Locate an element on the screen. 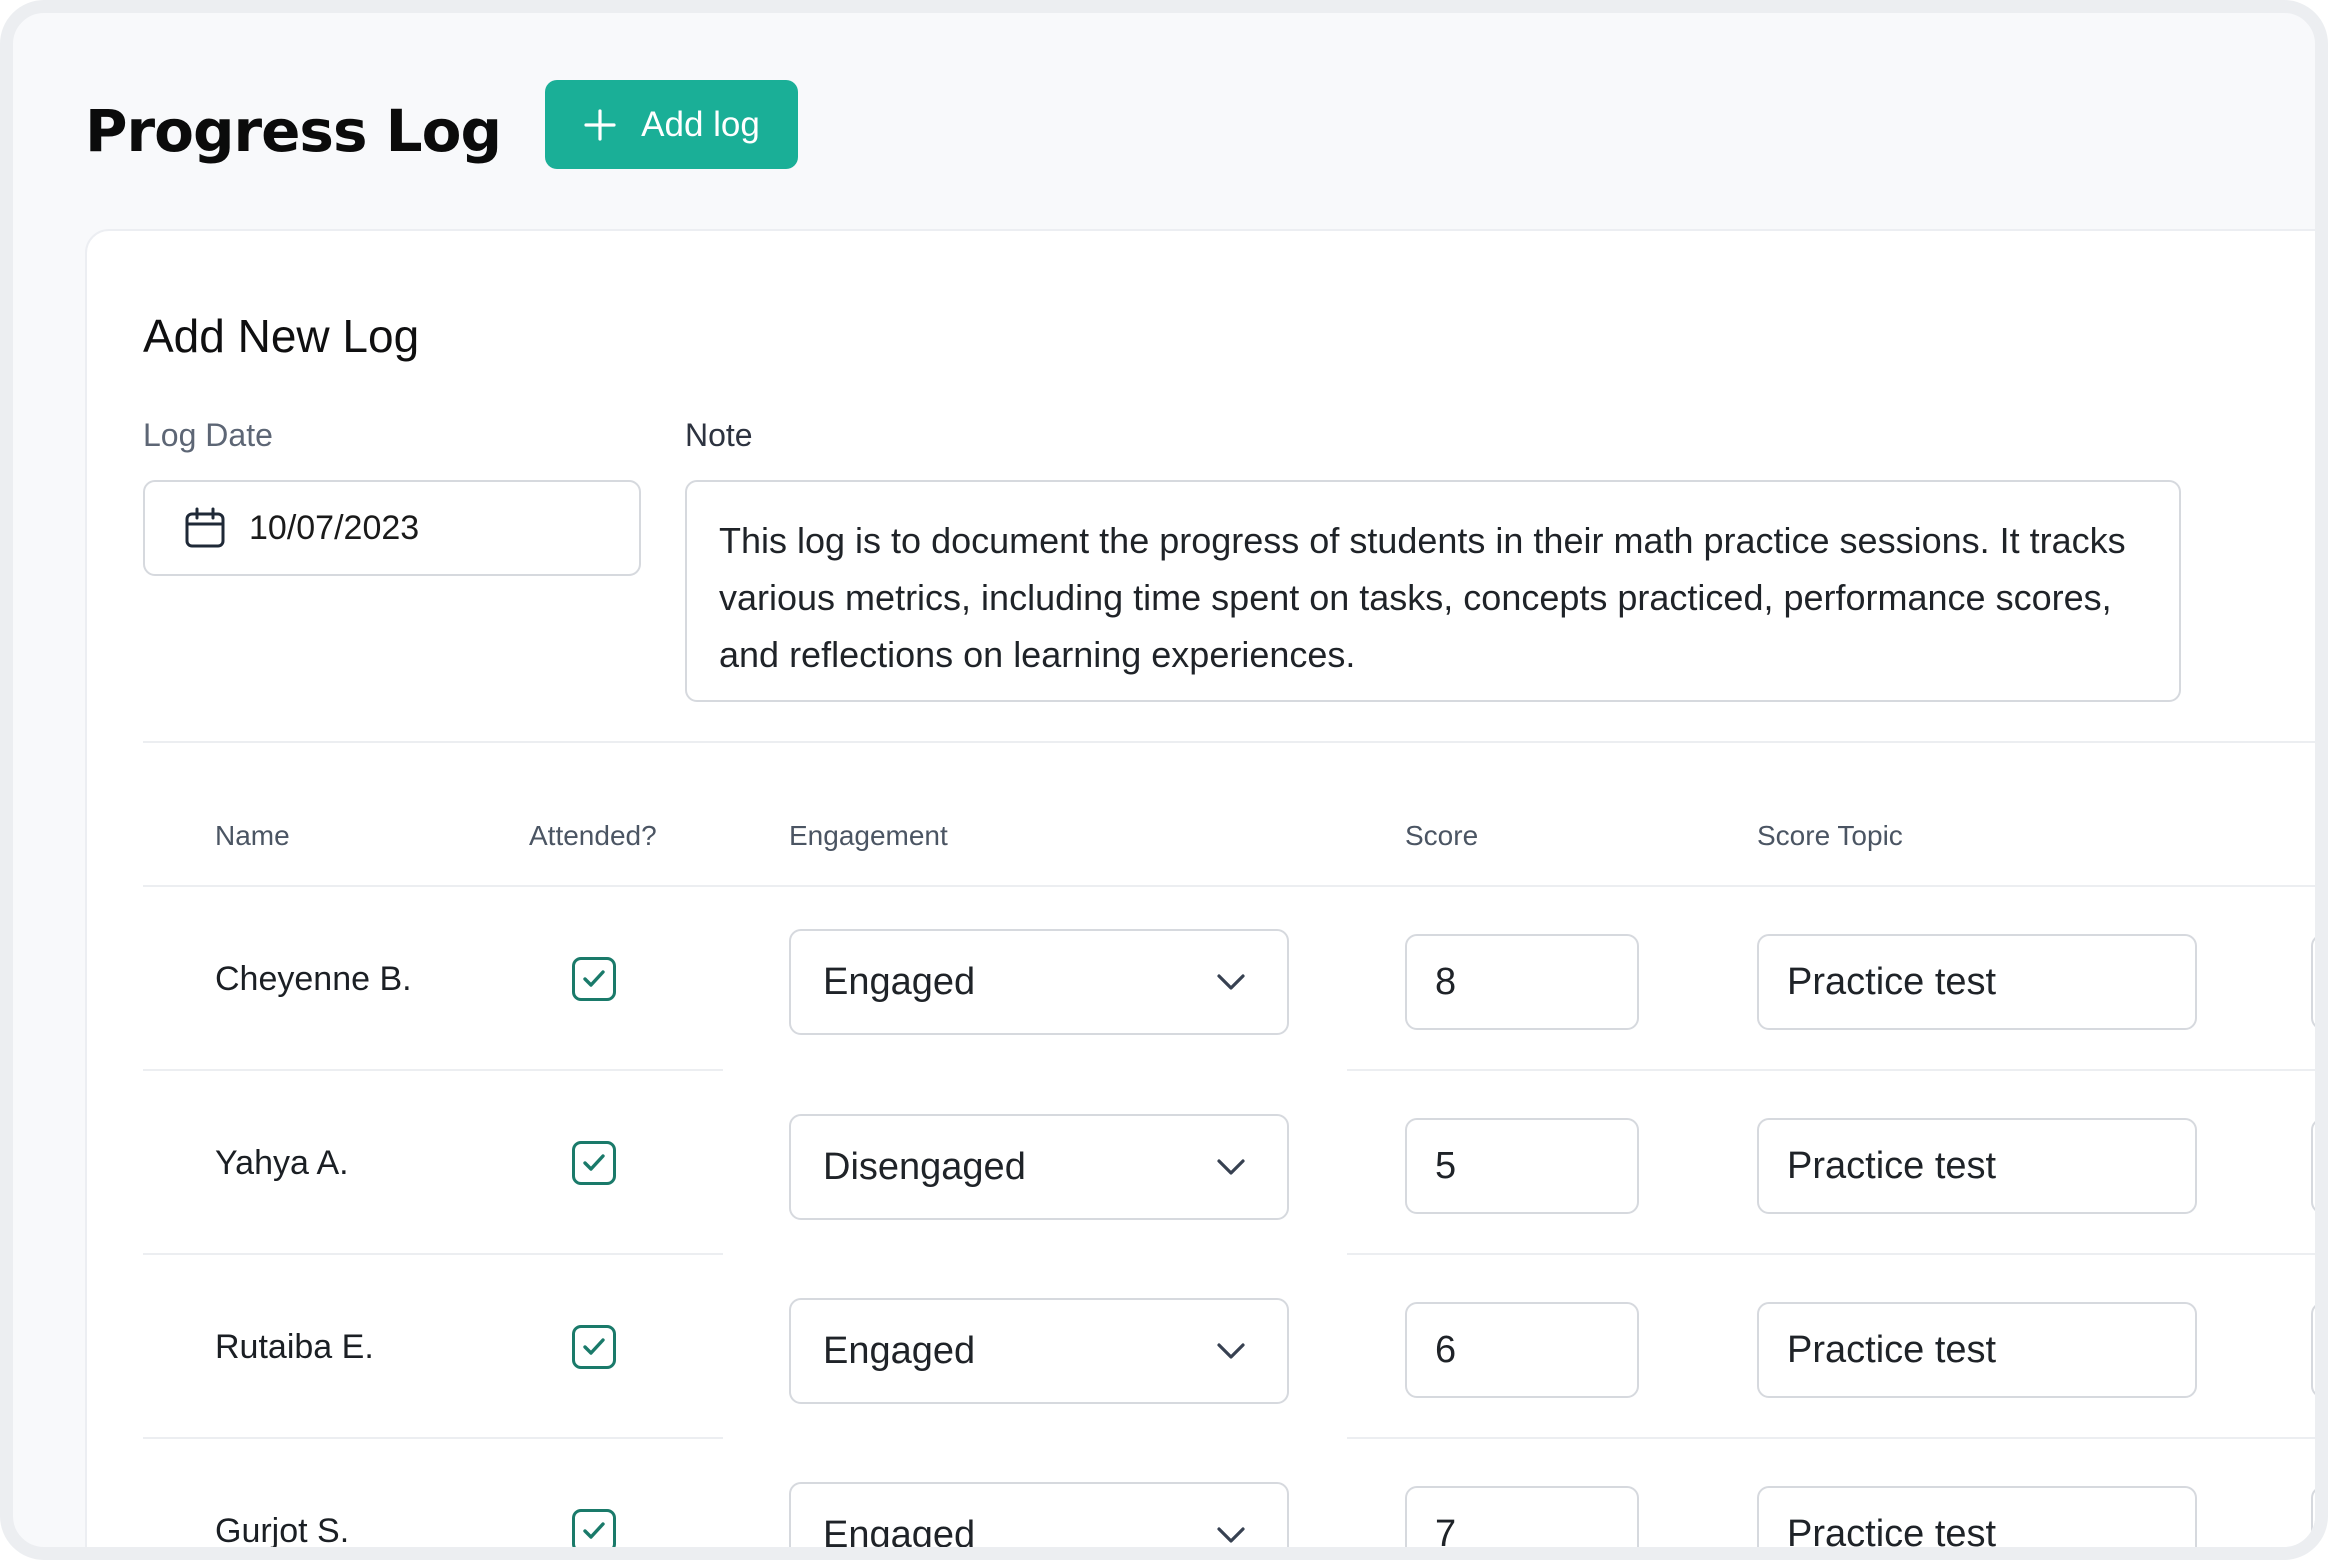 The width and height of the screenshot is (2328, 1560). log-date-value: 10/07/2023 is located at coordinates (334, 527).